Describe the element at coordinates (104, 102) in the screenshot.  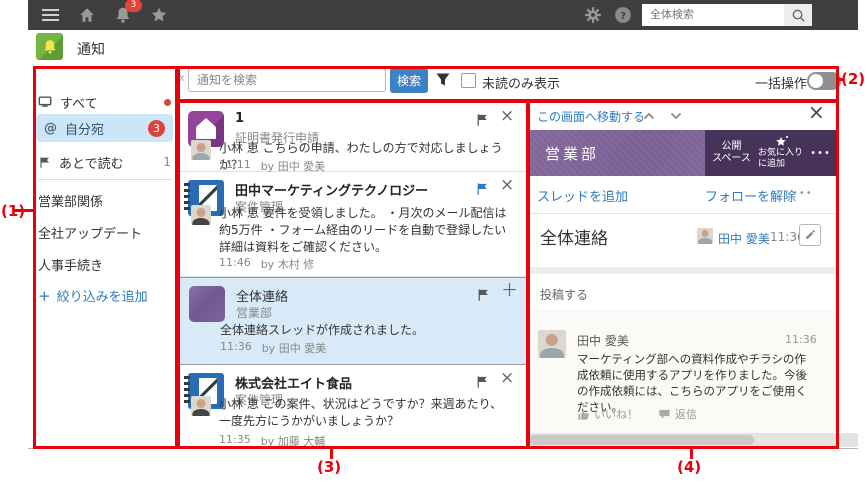
I see `sidebar-item-all: すべて` at that location.